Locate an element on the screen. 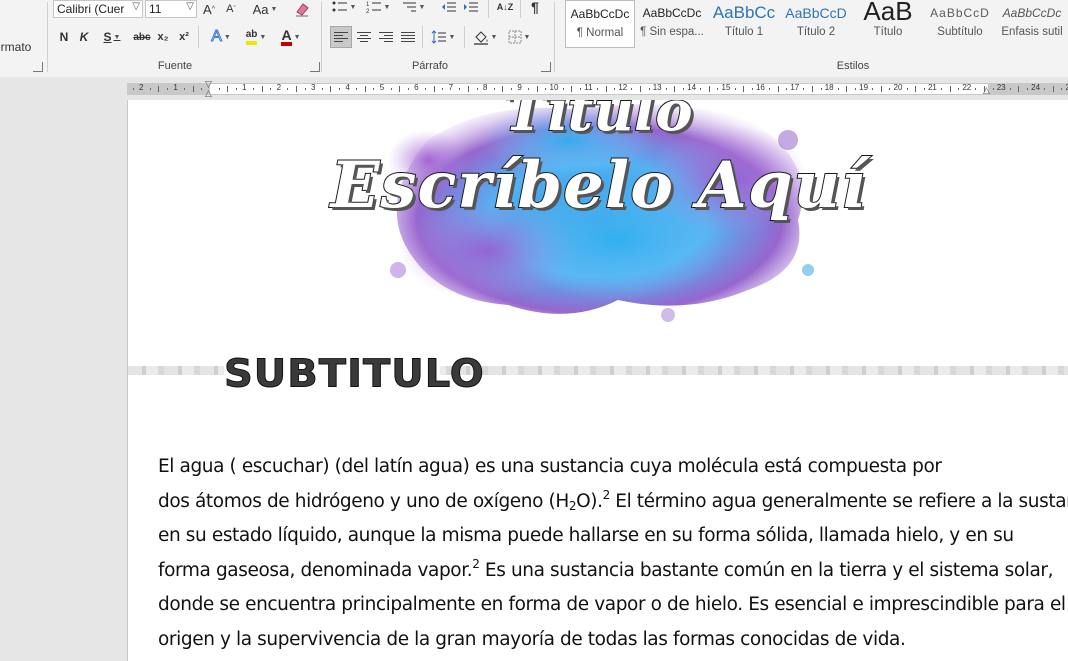  ruler-number: 7 is located at coordinates (451, 87).